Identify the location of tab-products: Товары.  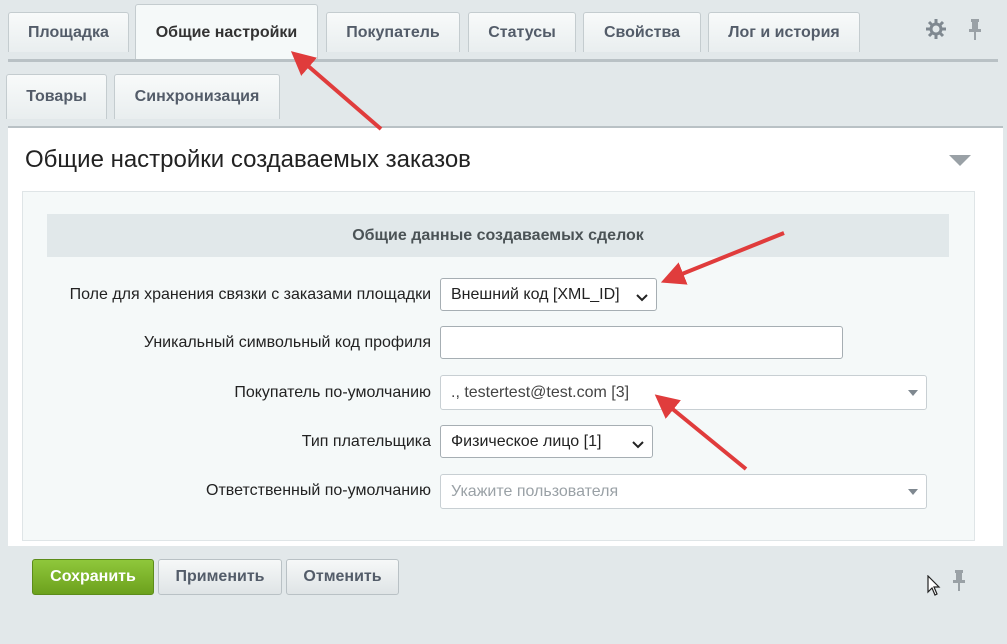
(56, 96).